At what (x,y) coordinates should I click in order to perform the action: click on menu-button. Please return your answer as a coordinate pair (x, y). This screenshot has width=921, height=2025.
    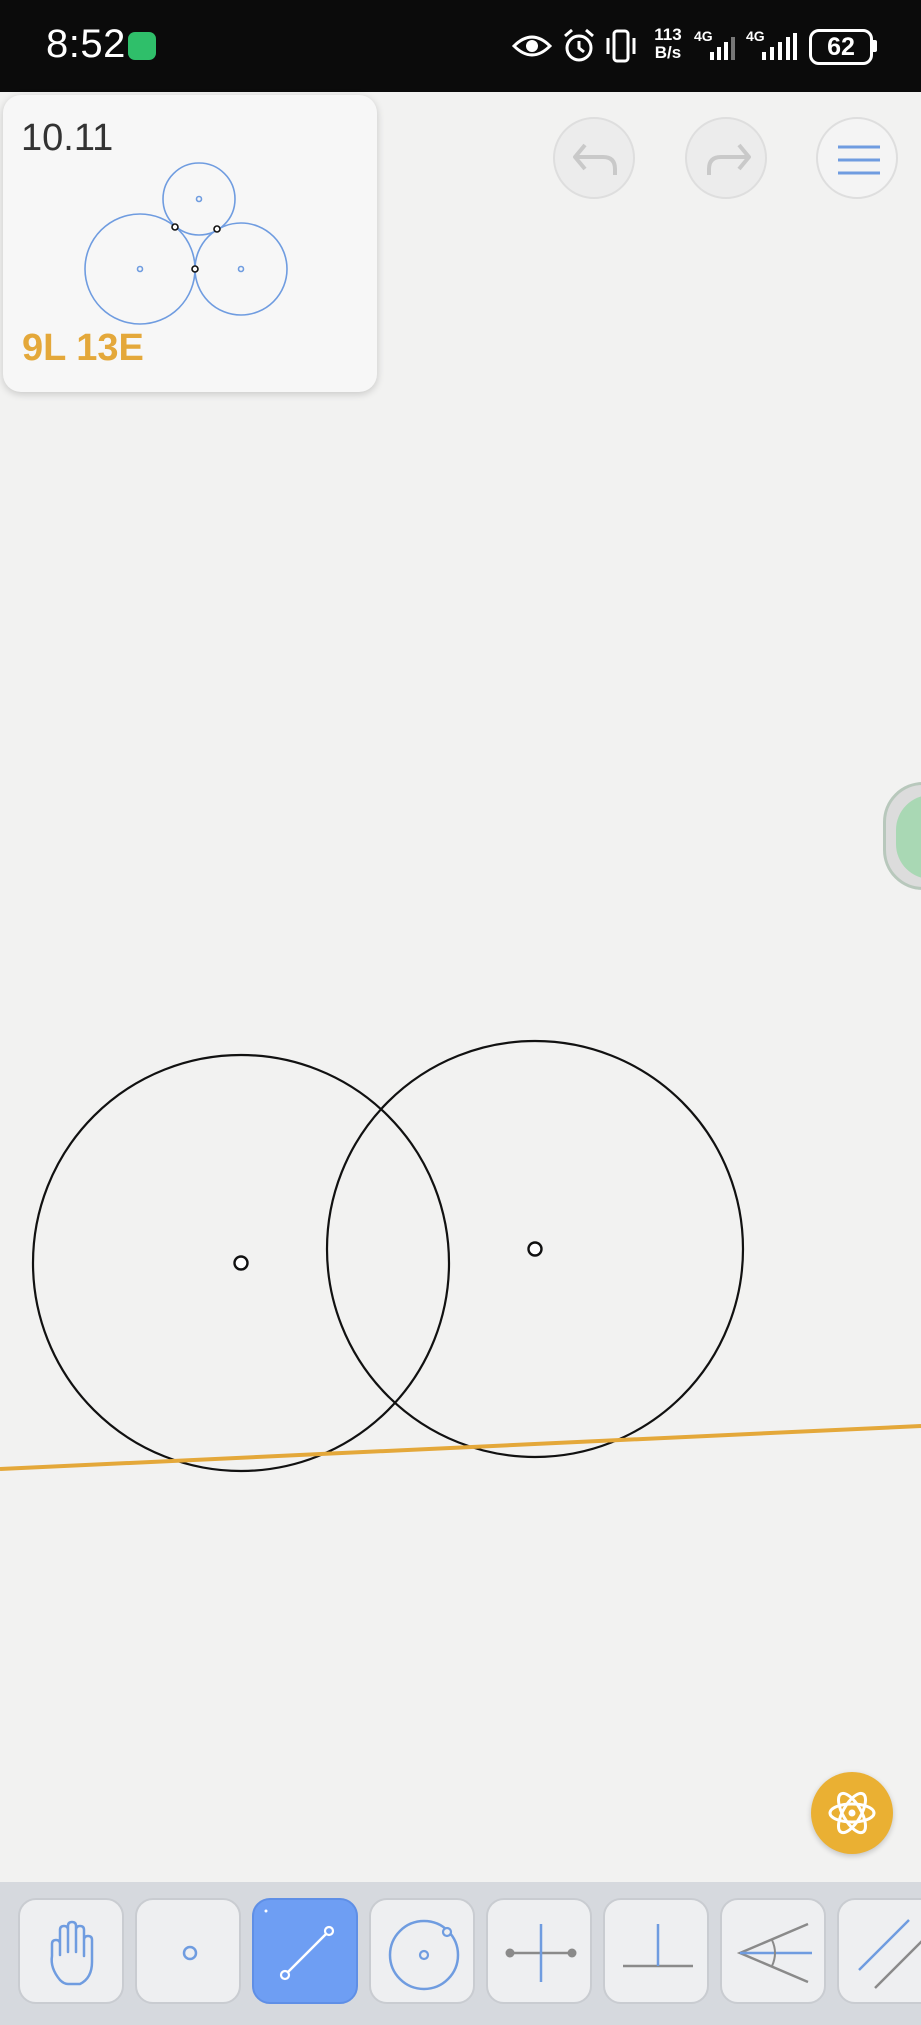
    Looking at the image, I should click on (857, 158).